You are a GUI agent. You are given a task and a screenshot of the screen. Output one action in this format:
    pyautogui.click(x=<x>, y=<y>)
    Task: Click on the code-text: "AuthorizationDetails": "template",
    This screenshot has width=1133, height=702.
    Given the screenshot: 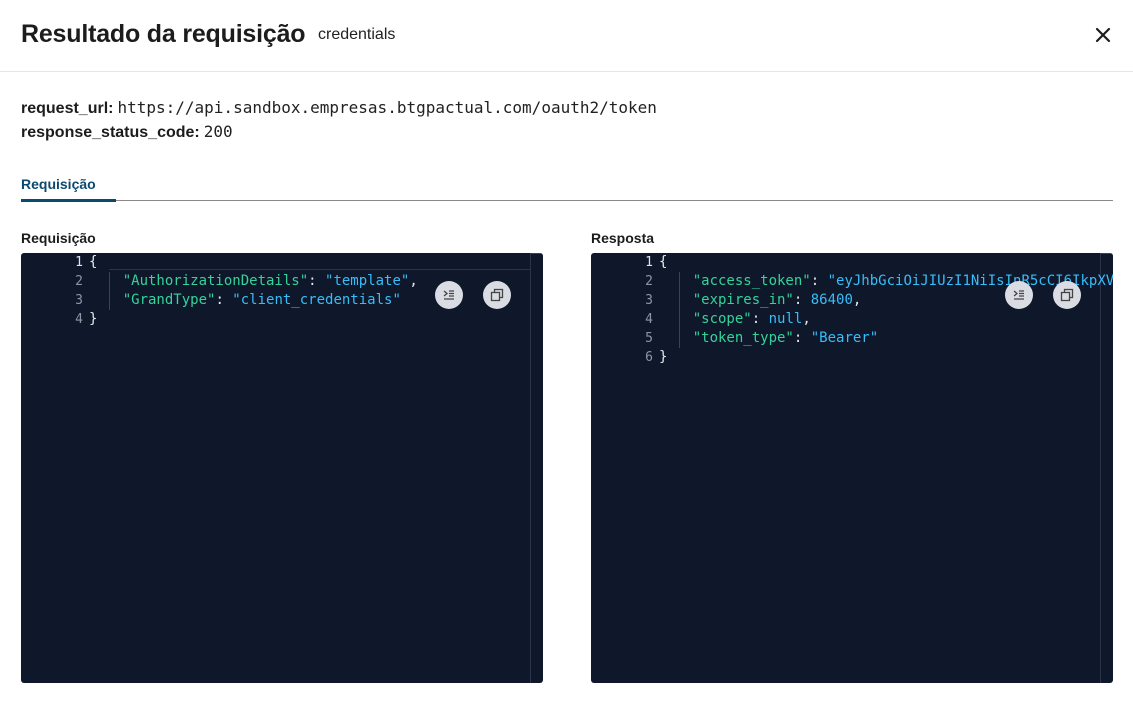 What is the action you would take?
    pyautogui.click(x=253, y=281)
    